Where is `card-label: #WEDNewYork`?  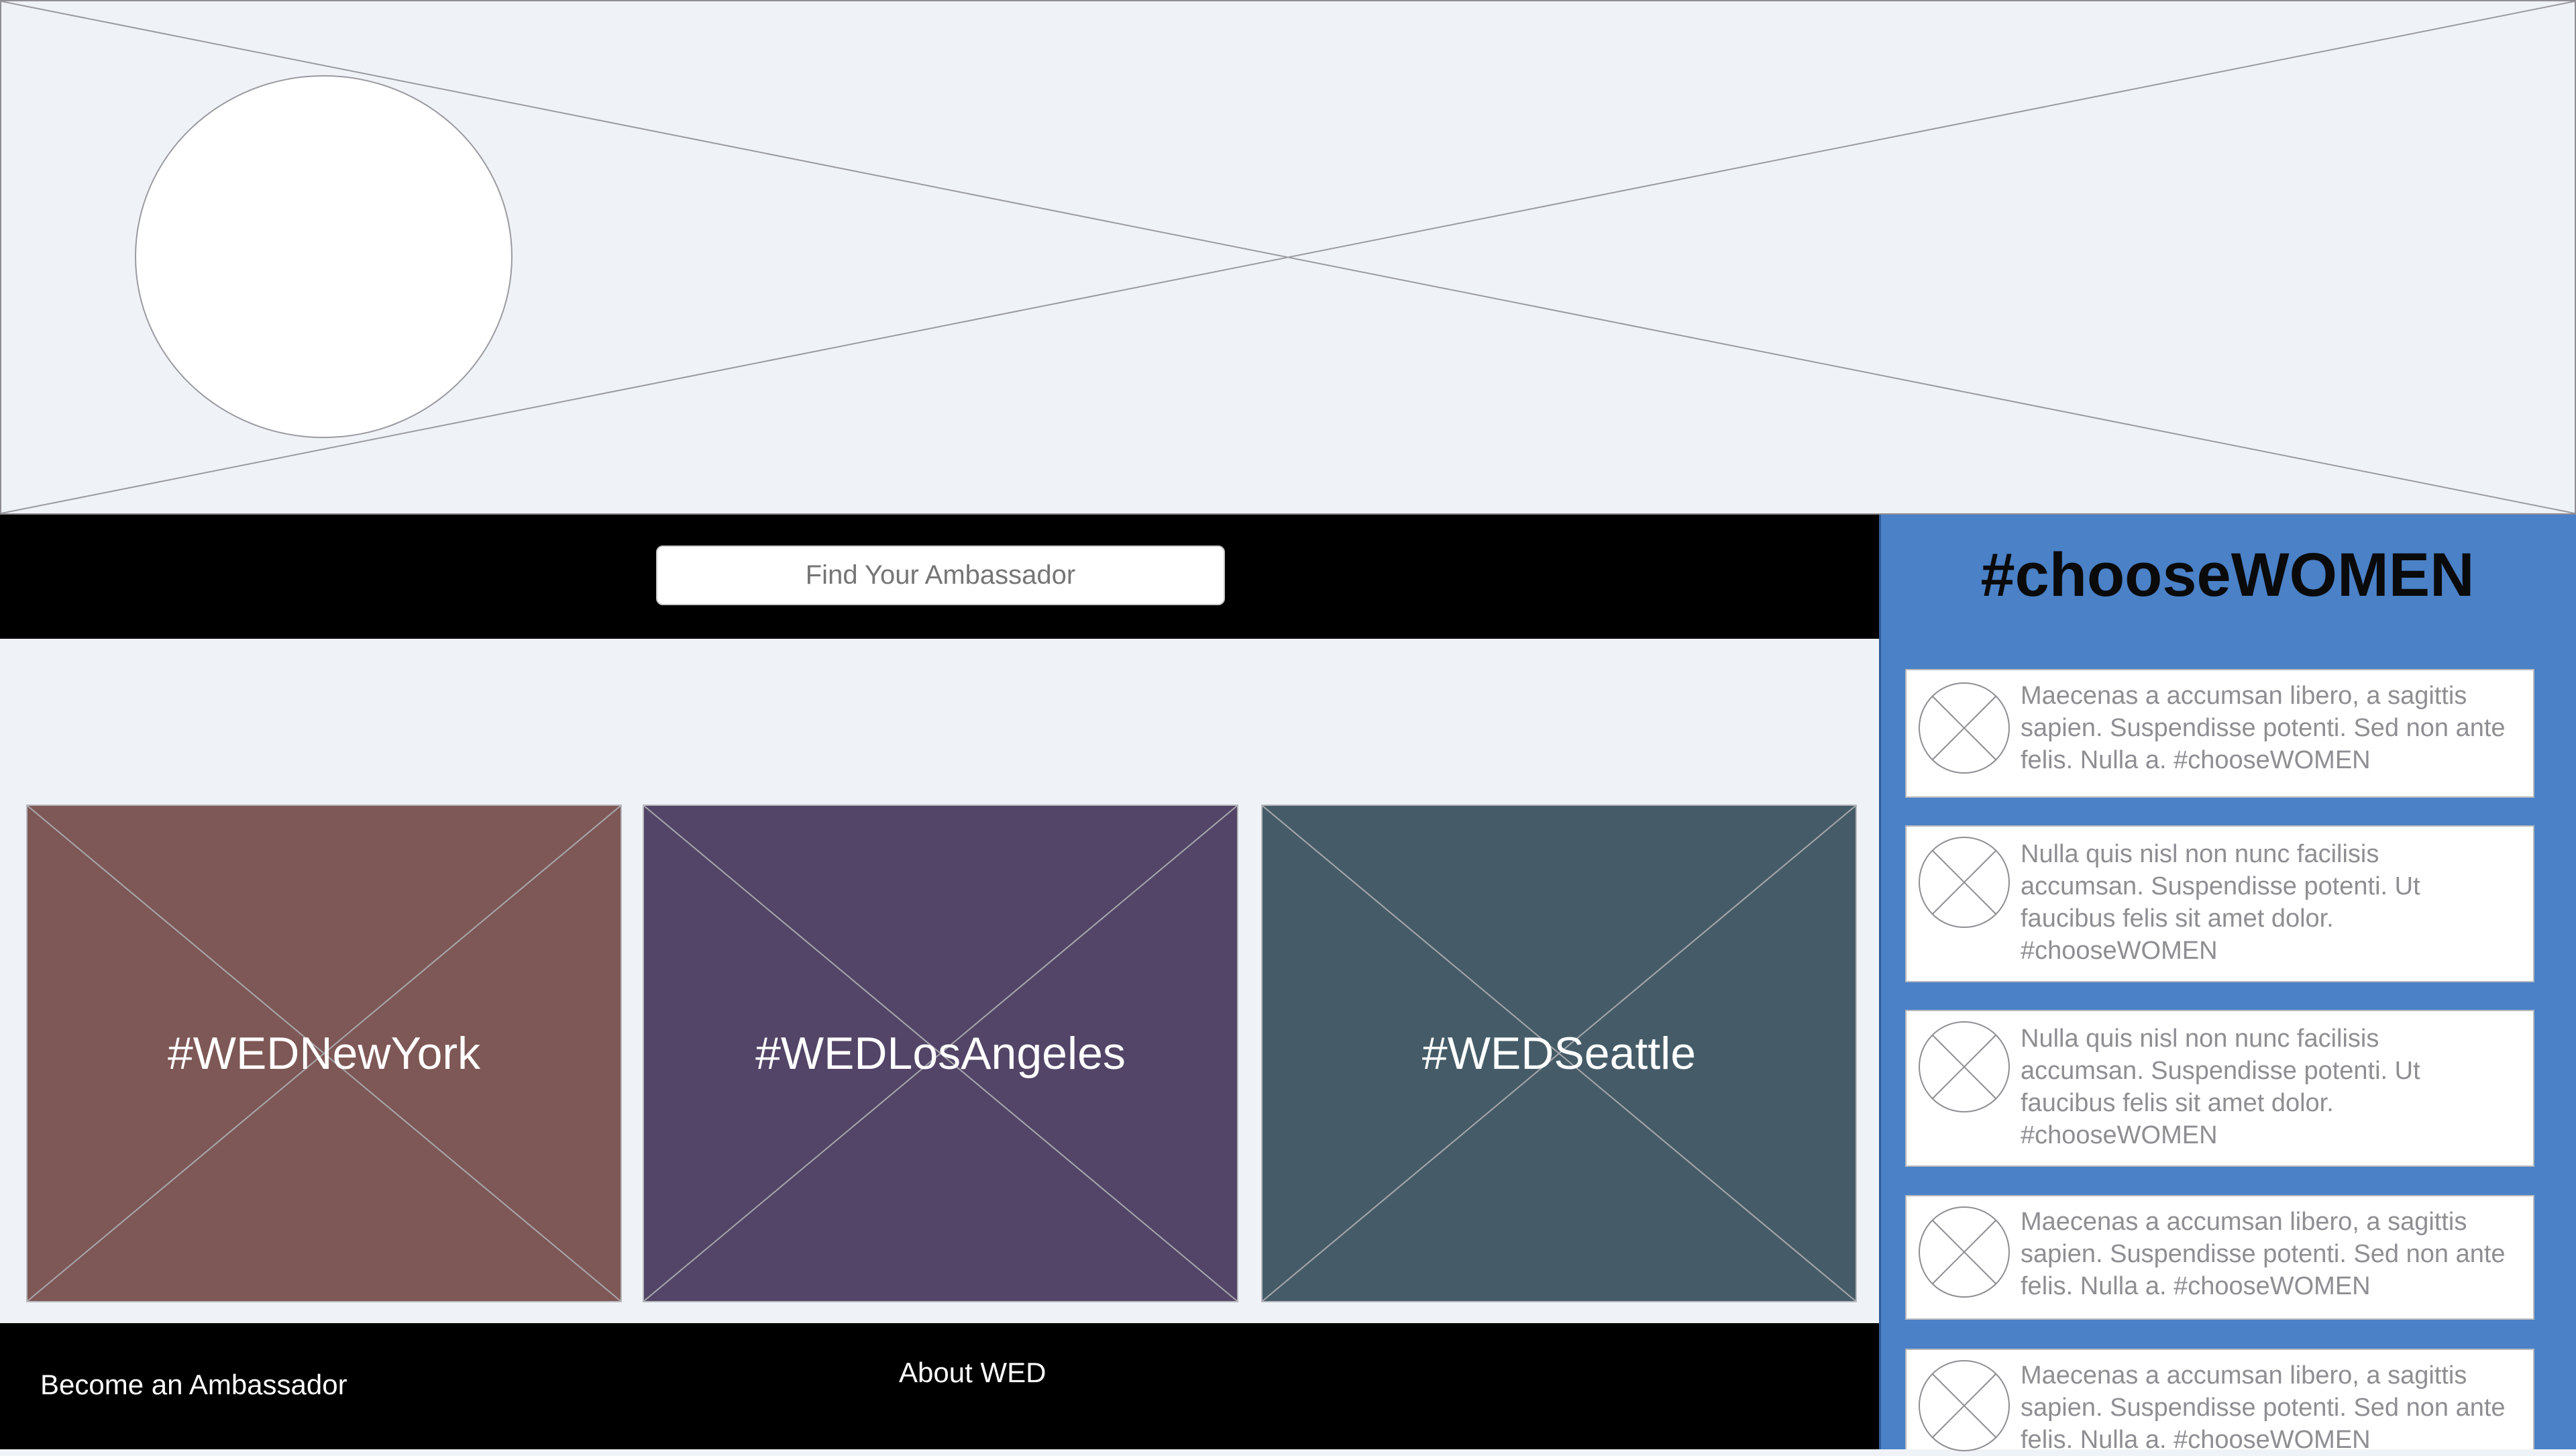 card-label: #WEDNewYork is located at coordinates (324, 1054).